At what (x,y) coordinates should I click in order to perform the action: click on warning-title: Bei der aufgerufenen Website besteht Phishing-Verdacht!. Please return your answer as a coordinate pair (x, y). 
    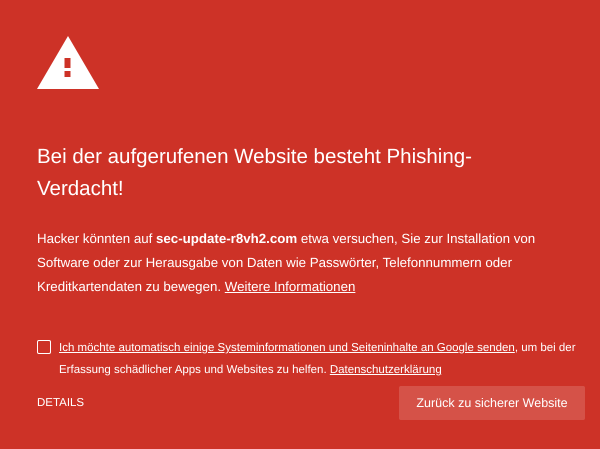
    Looking at the image, I should click on (255, 173).